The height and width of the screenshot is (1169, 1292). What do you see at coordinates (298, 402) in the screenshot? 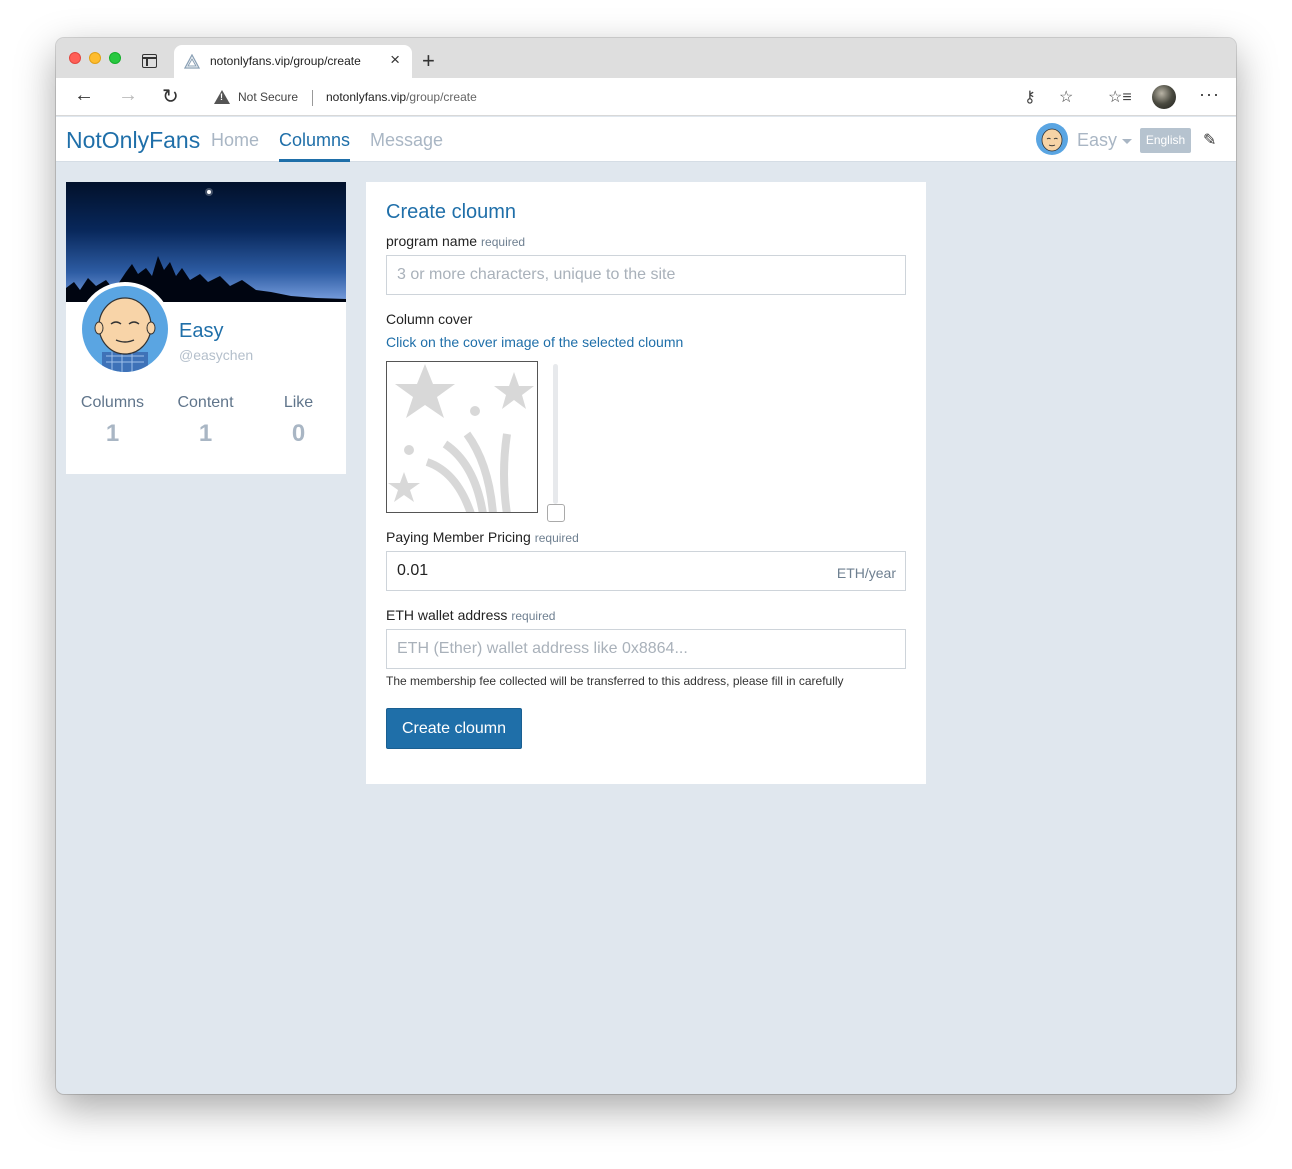
I see `stat-label: Like` at bounding box center [298, 402].